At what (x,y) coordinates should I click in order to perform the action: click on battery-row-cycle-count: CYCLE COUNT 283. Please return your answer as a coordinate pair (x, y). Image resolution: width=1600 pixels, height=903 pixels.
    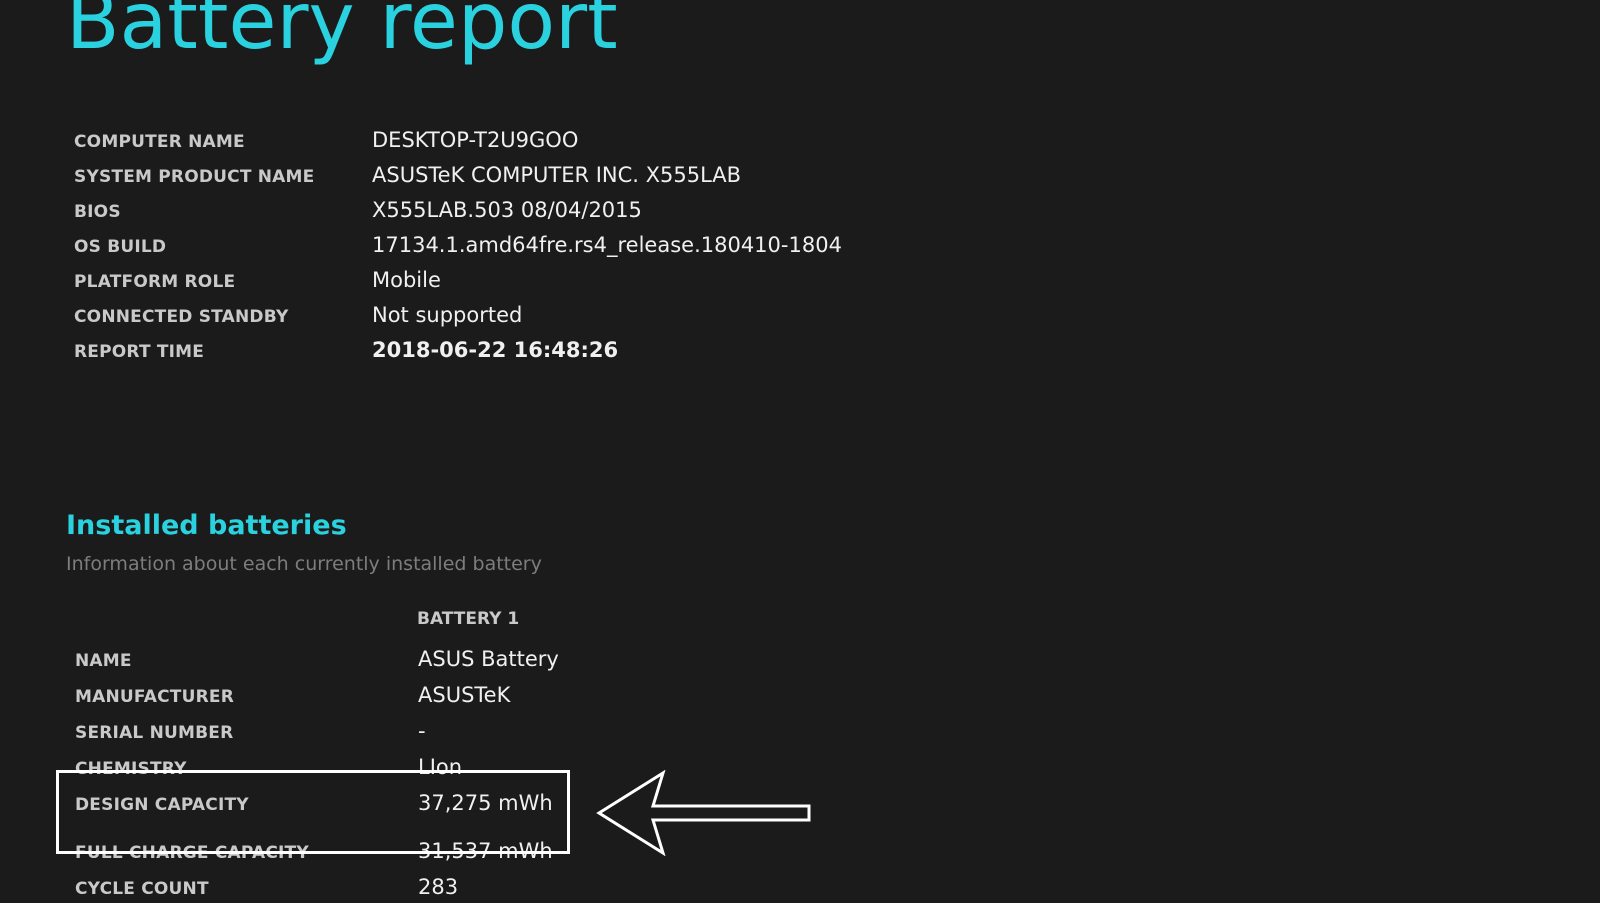
    Looking at the image, I should click on (450, 888).